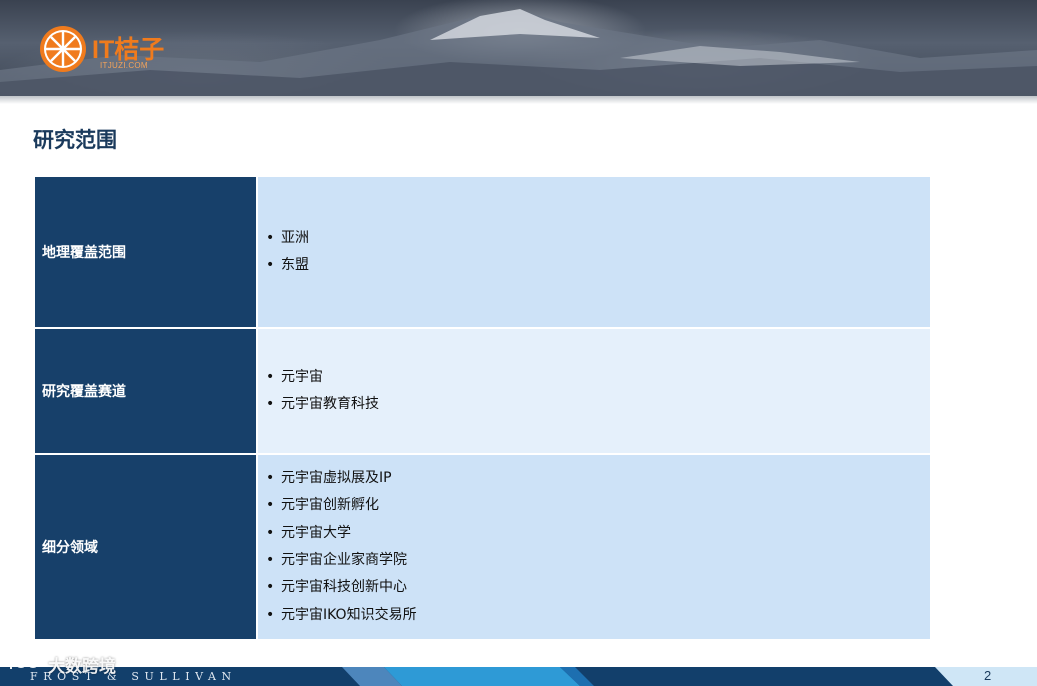 This screenshot has width=1037, height=686. Describe the element at coordinates (75, 140) in the screenshot. I see `page-title: 研究范围` at that location.